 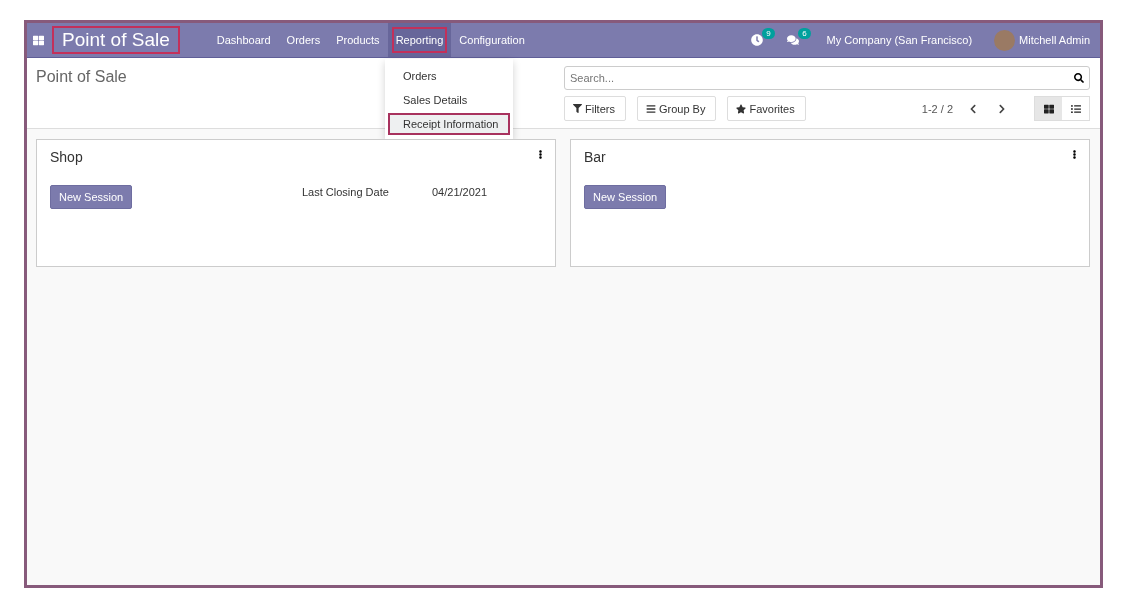 I want to click on menu-item: Orders, so click(x=303, y=40).